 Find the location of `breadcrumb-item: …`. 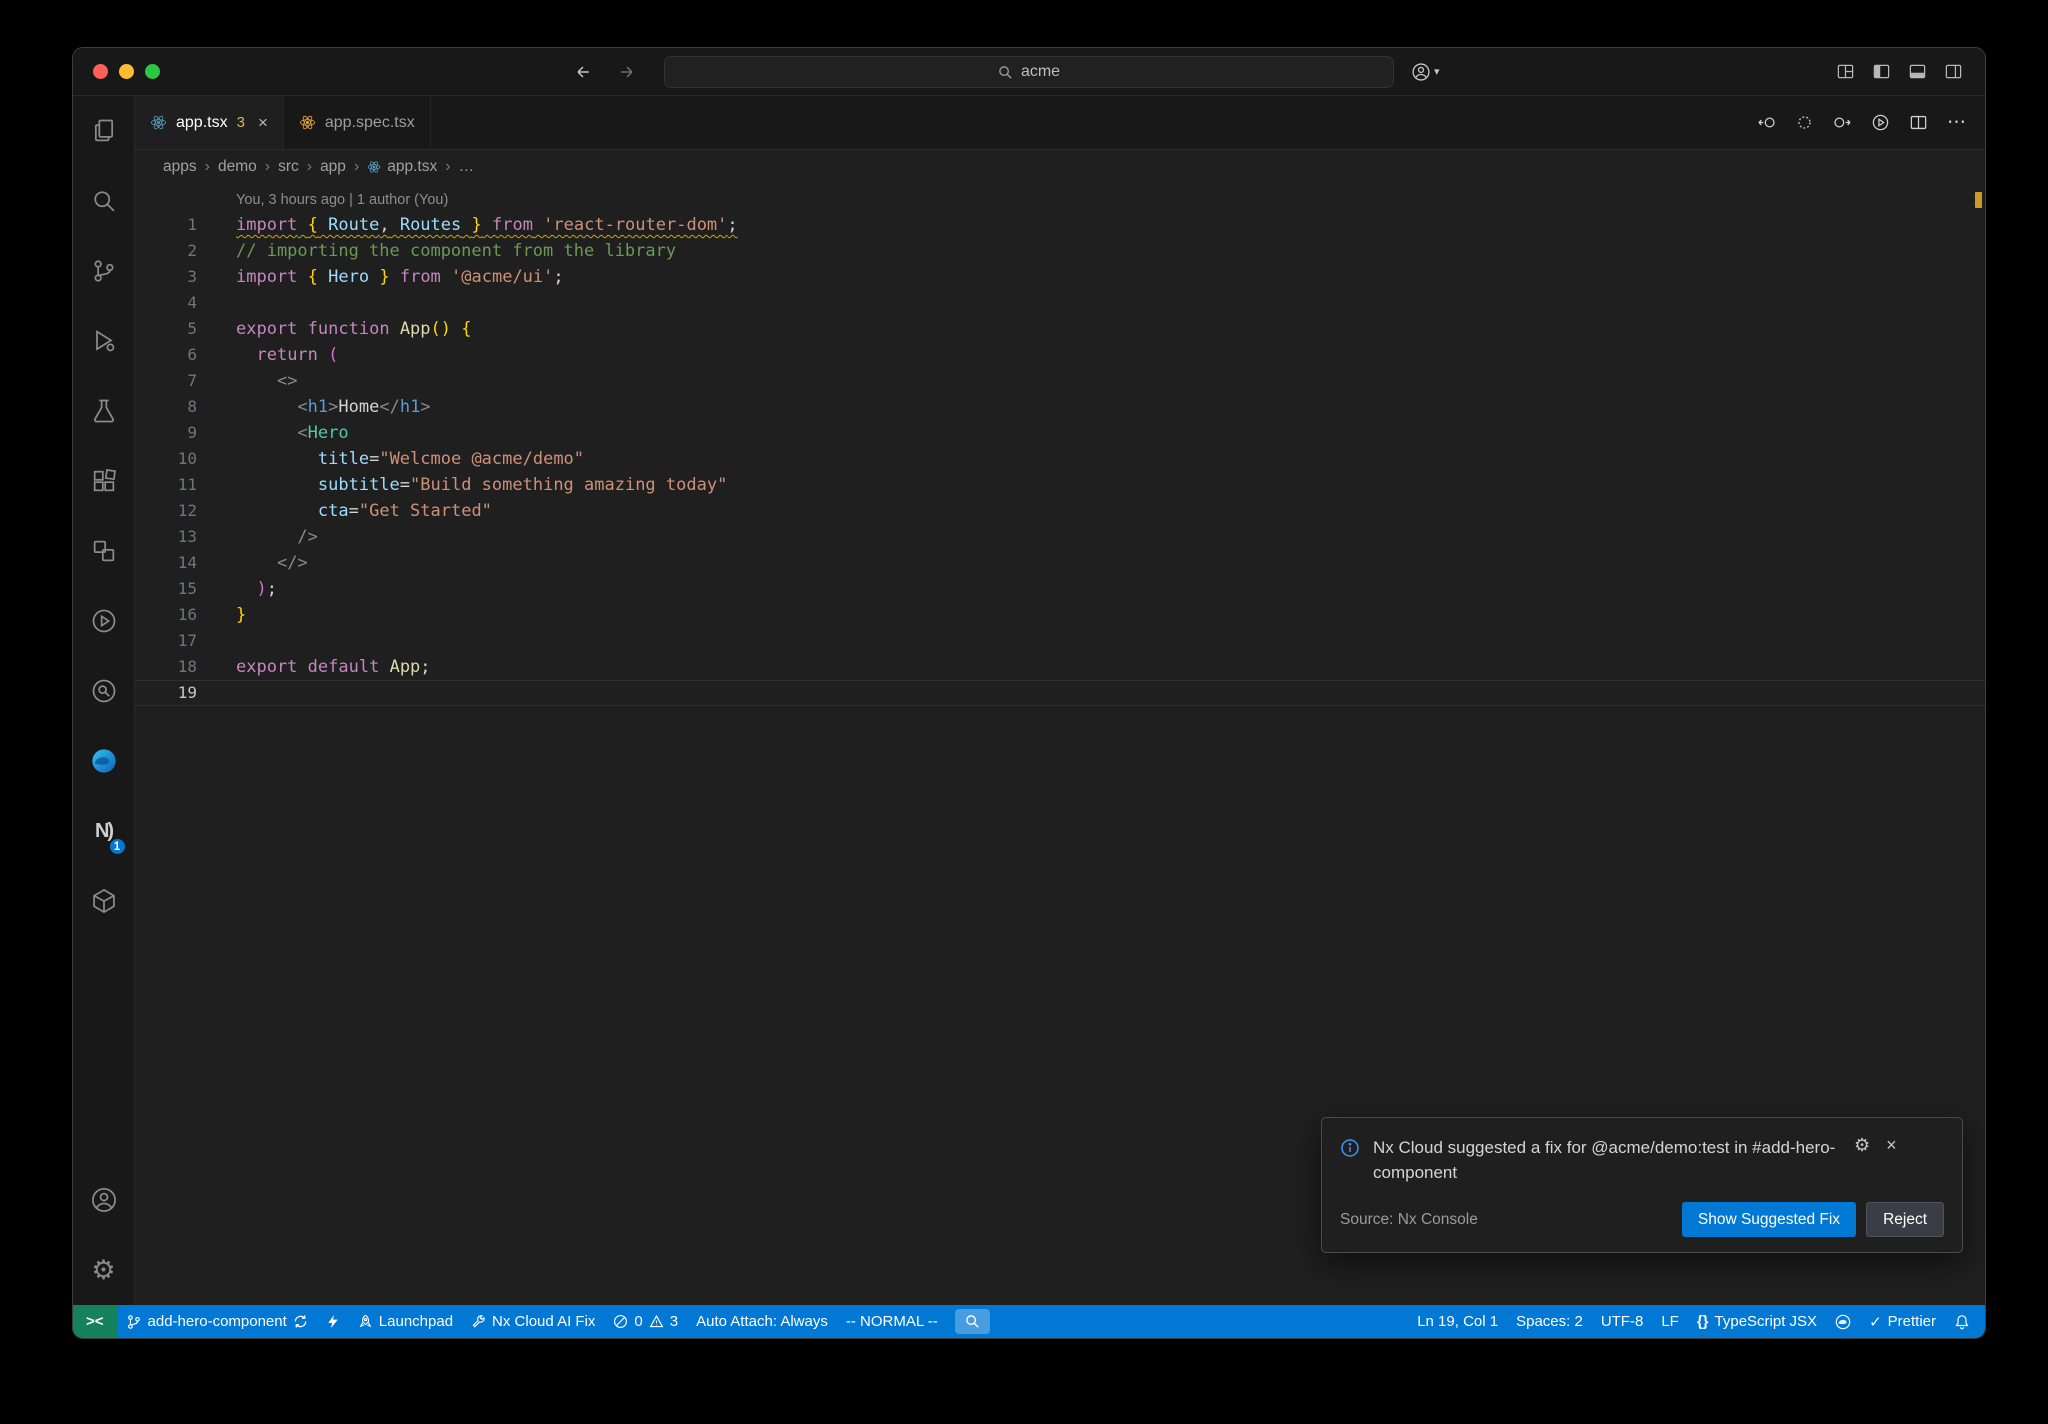

breadcrumb-item: … is located at coordinates (467, 167).